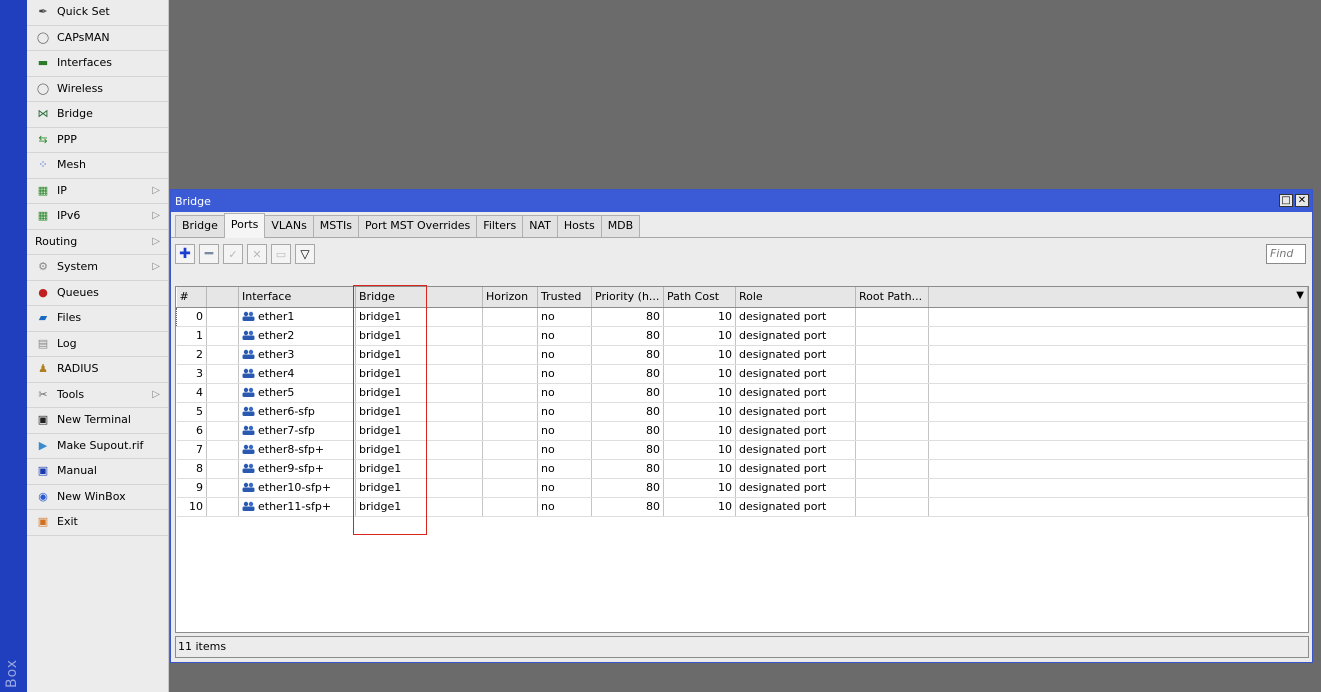 The width and height of the screenshot is (1321, 692). I want to click on table-row: 4 ether5 bridge1 no 80 10 designated port, so click(742, 393).